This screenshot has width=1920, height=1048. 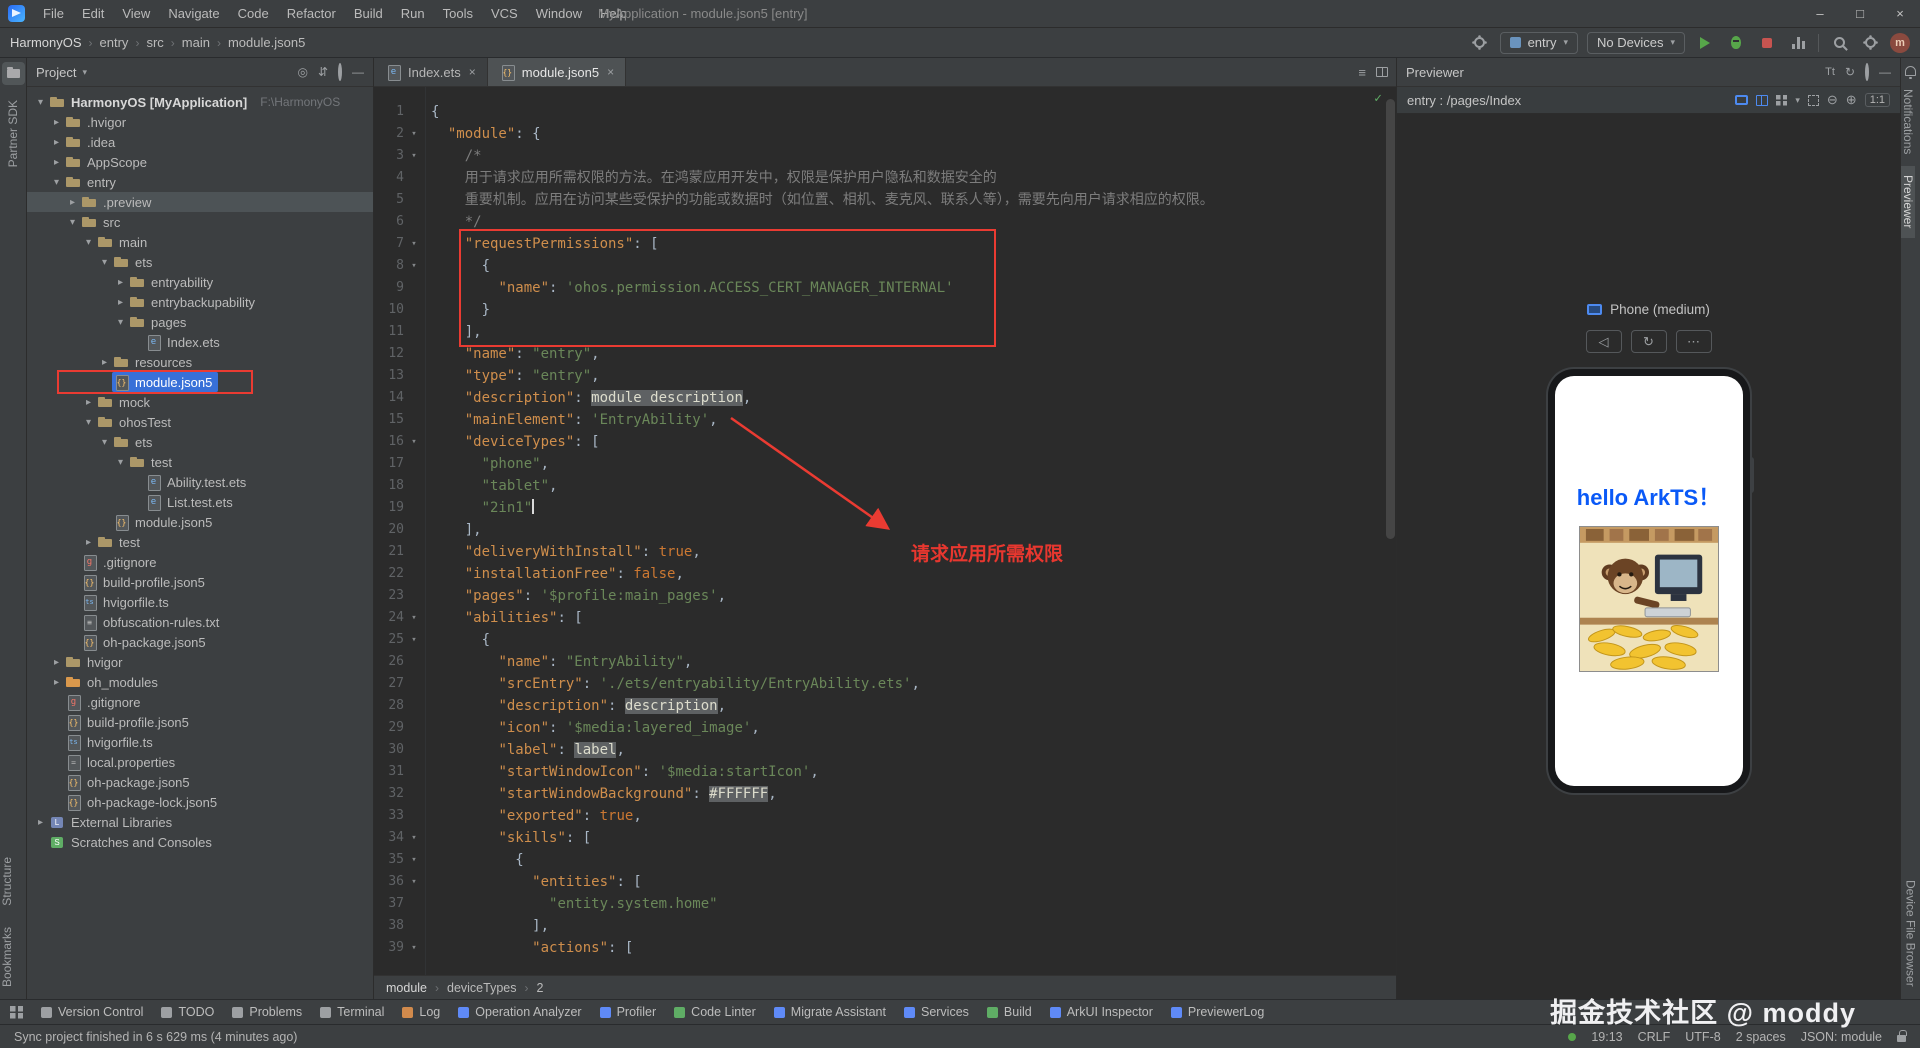 I want to click on tree-item-ets: ▾ ets, so click(x=200, y=262).